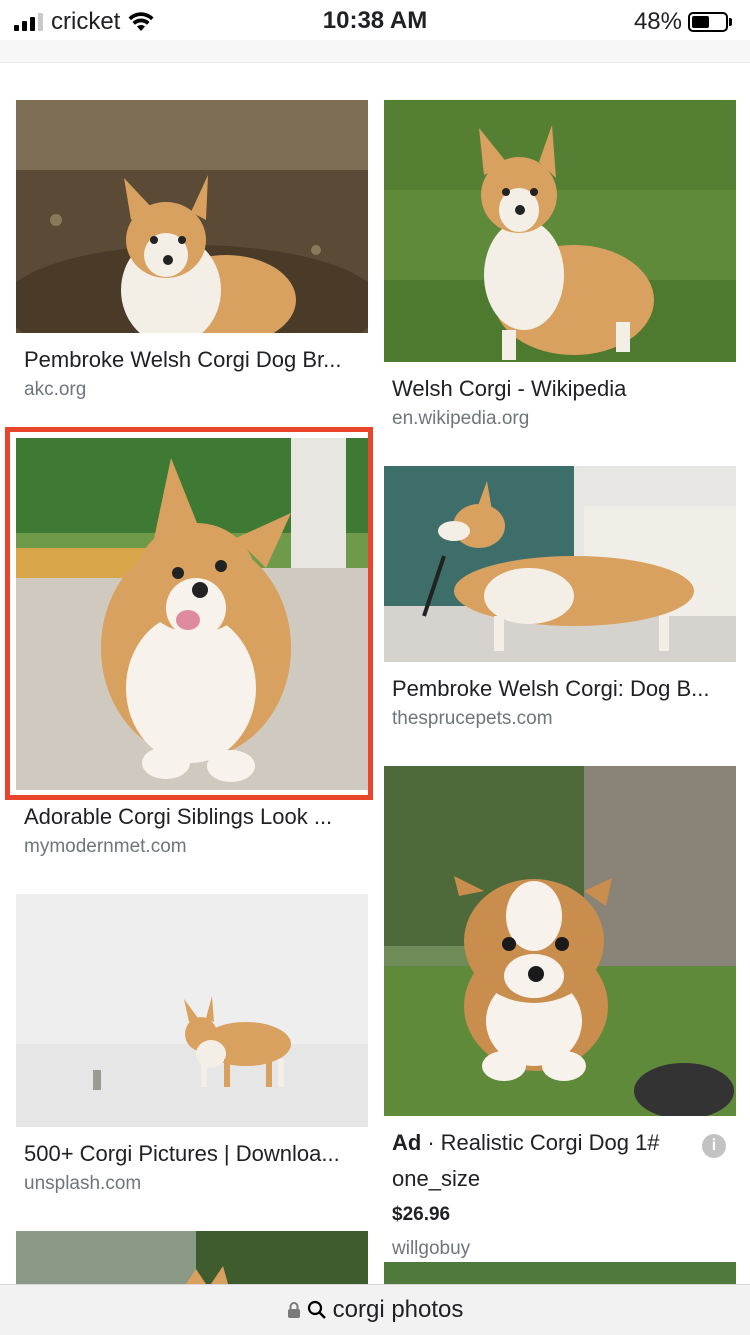  I want to click on battery-percent: 48%, so click(657, 21).